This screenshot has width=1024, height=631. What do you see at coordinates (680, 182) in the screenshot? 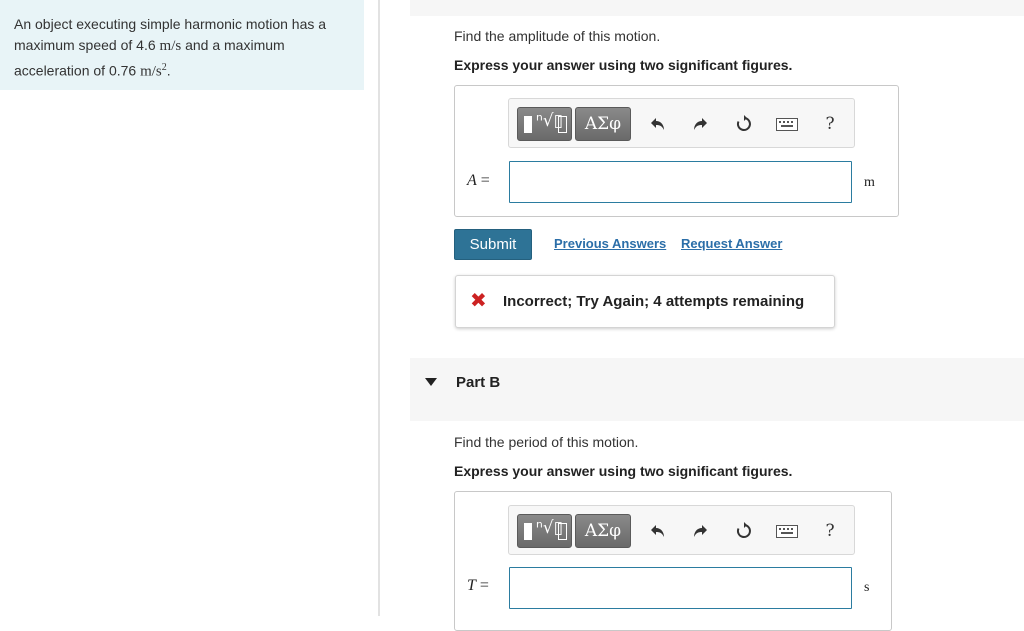
I see `part-a-answer-input` at bounding box center [680, 182].